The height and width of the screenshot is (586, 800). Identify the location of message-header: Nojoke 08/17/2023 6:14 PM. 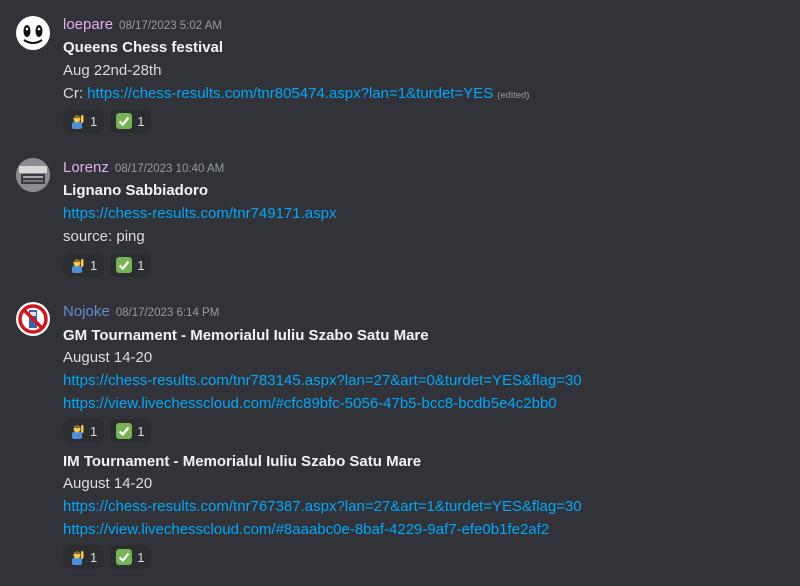
(141, 312).